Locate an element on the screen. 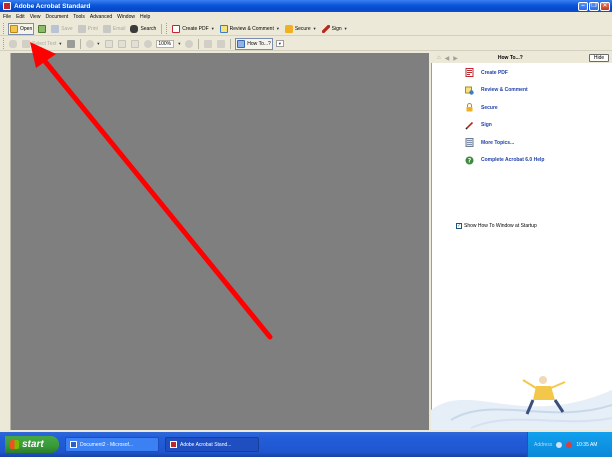  save-button: Save is located at coordinates (61, 29).